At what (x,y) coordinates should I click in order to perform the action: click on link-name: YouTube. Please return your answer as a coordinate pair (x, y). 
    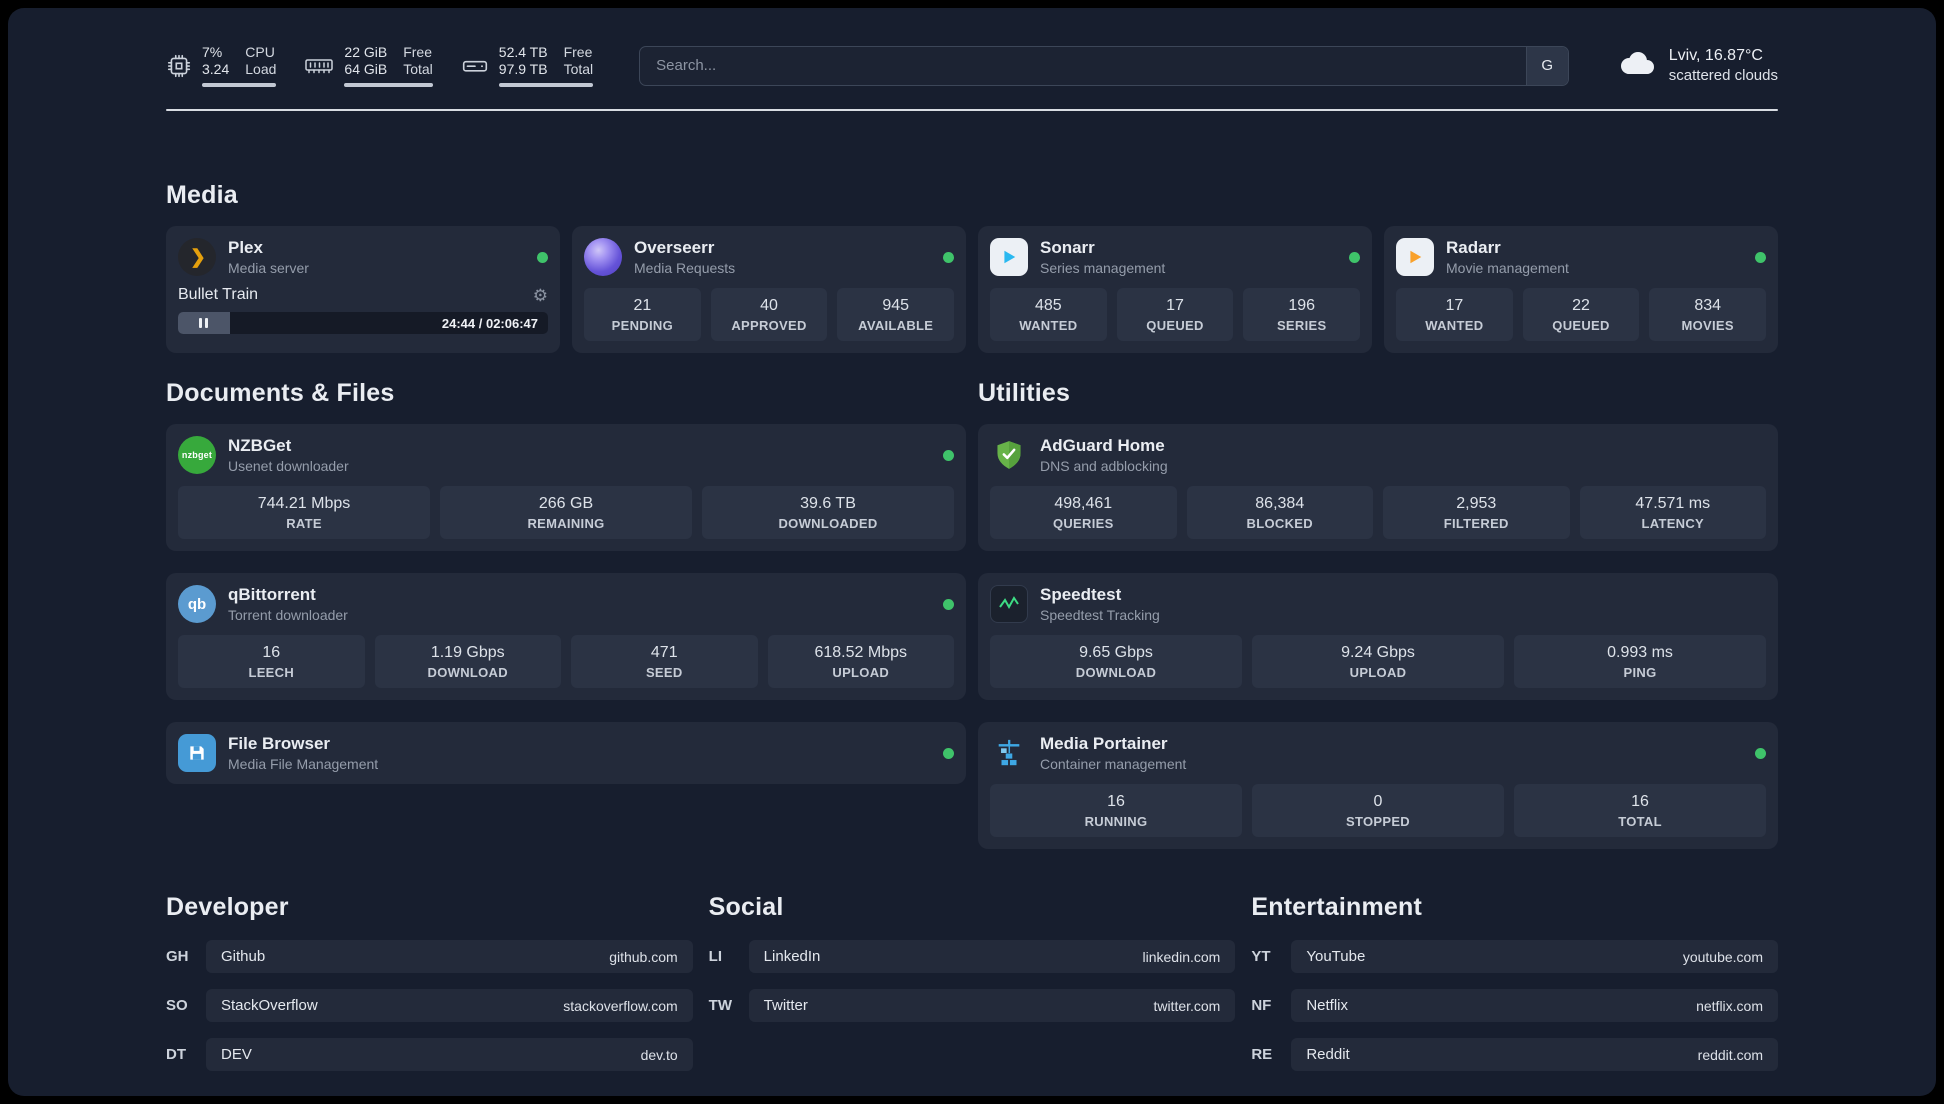
    Looking at the image, I should click on (1336, 956).